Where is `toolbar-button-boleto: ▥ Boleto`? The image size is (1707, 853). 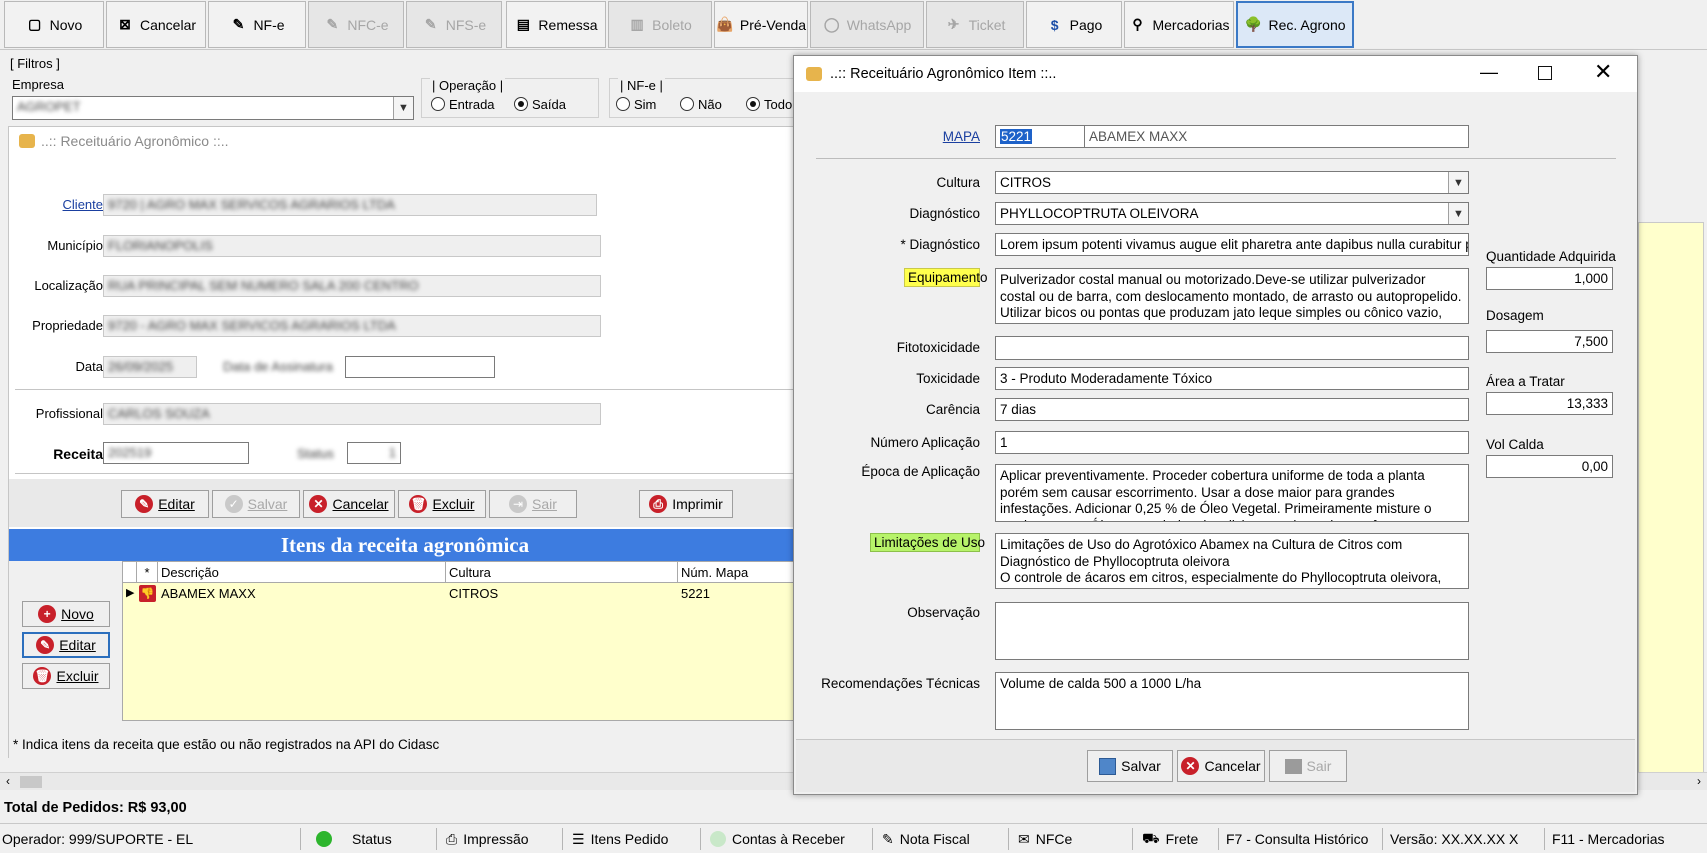
toolbar-button-boleto: ▥ Boleto is located at coordinates (660, 24).